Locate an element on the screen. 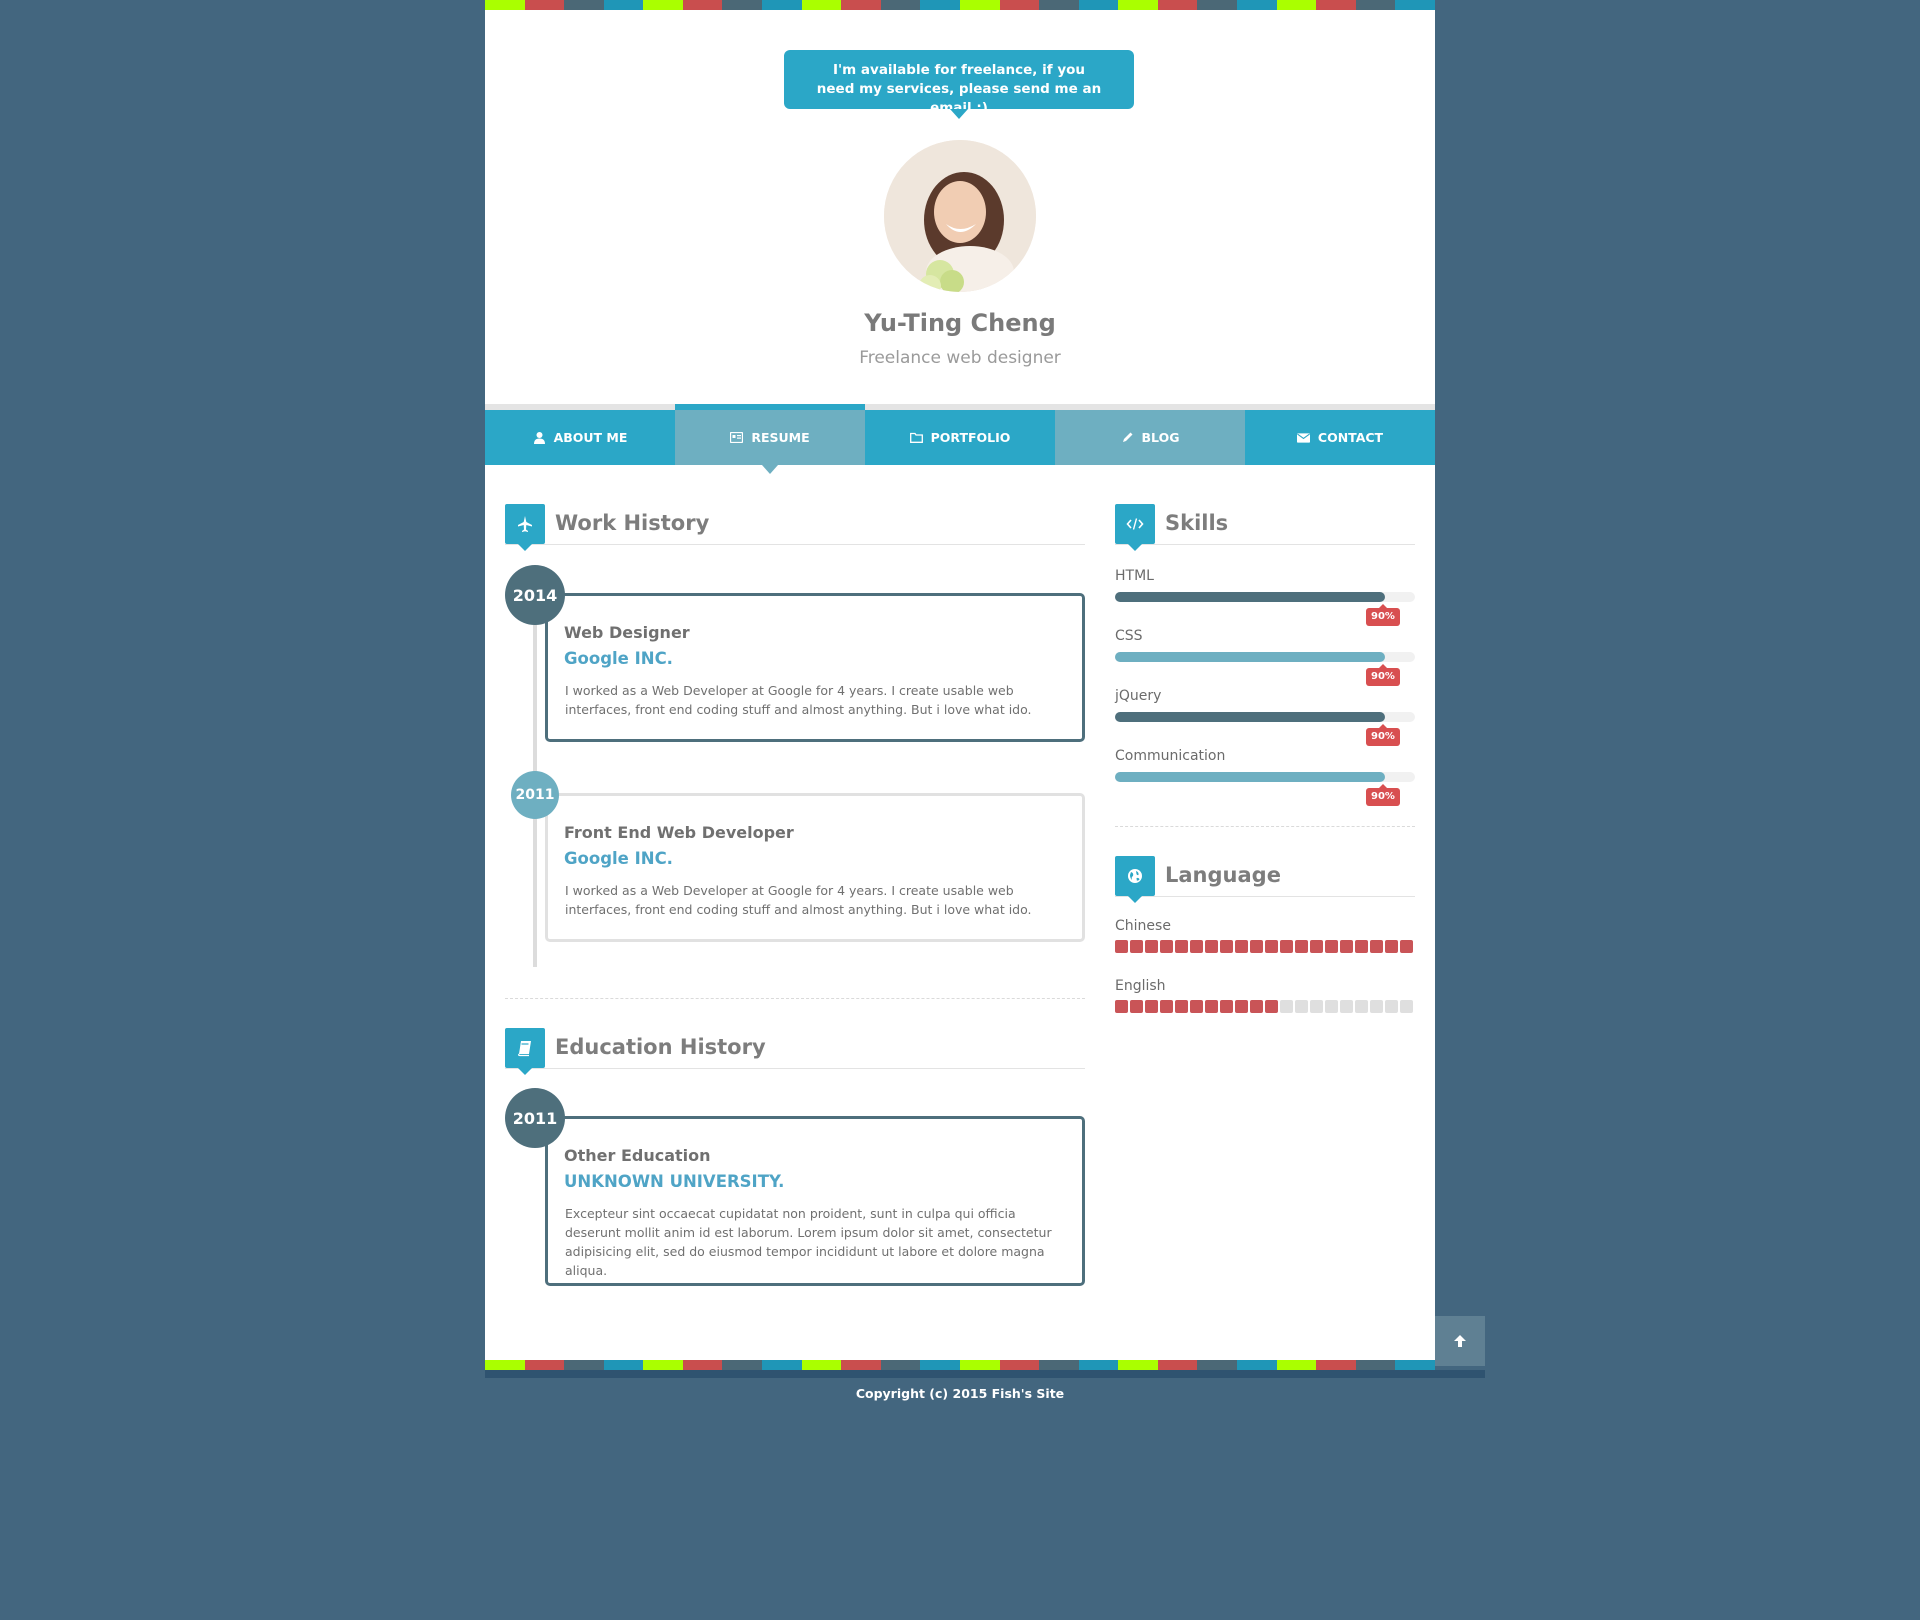 The height and width of the screenshot is (1620, 1920). skill-name: jQuery is located at coordinates (1138, 696).